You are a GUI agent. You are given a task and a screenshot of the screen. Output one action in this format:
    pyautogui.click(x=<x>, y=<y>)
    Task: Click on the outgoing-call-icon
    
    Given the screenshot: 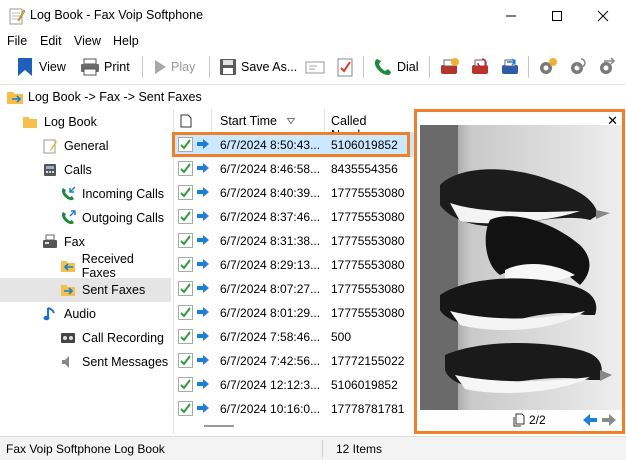 What is the action you would take?
    pyautogui.click(x=68, y=217)
    